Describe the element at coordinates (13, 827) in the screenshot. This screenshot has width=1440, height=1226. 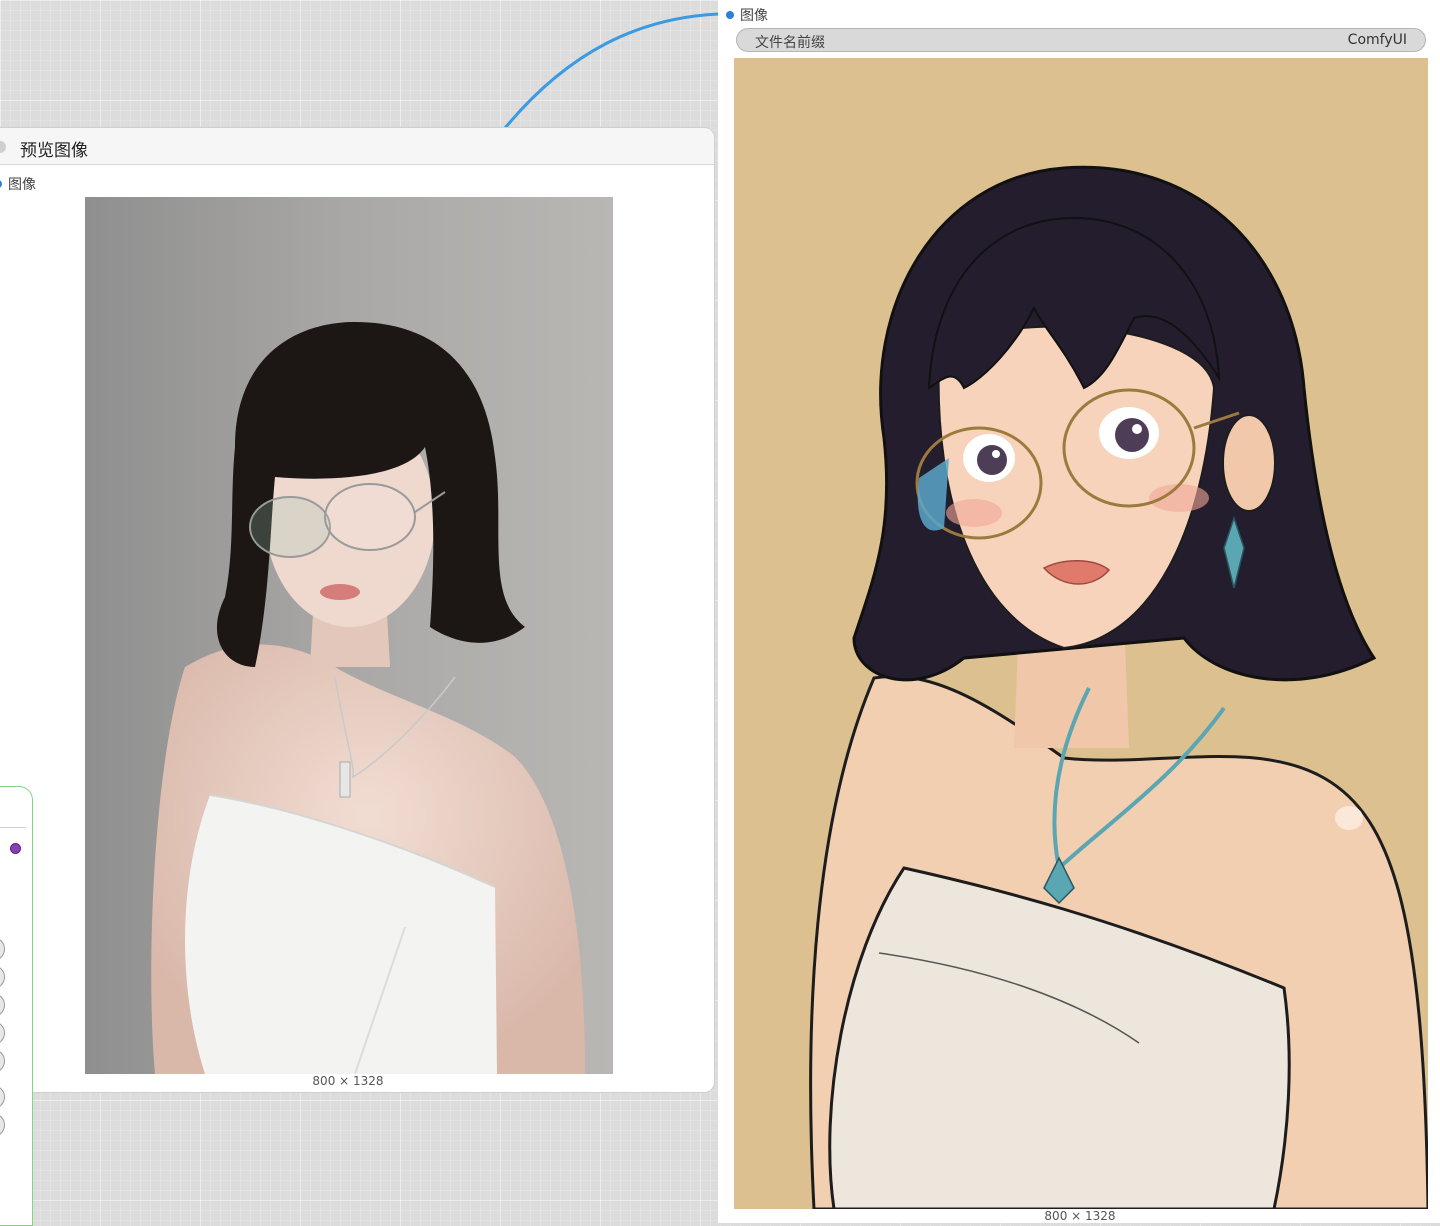
I see `divider` at that location.